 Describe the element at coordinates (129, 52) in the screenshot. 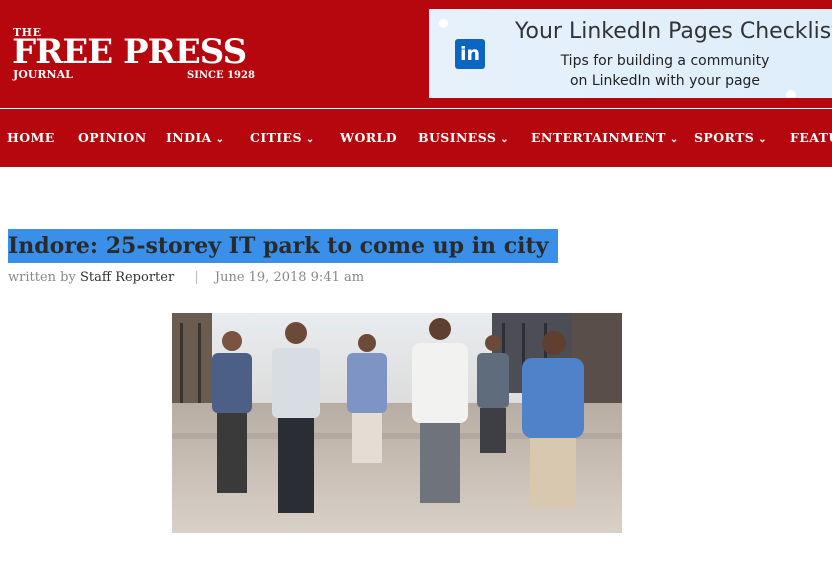

I see `logo-name: FREE PRESS` at that location.